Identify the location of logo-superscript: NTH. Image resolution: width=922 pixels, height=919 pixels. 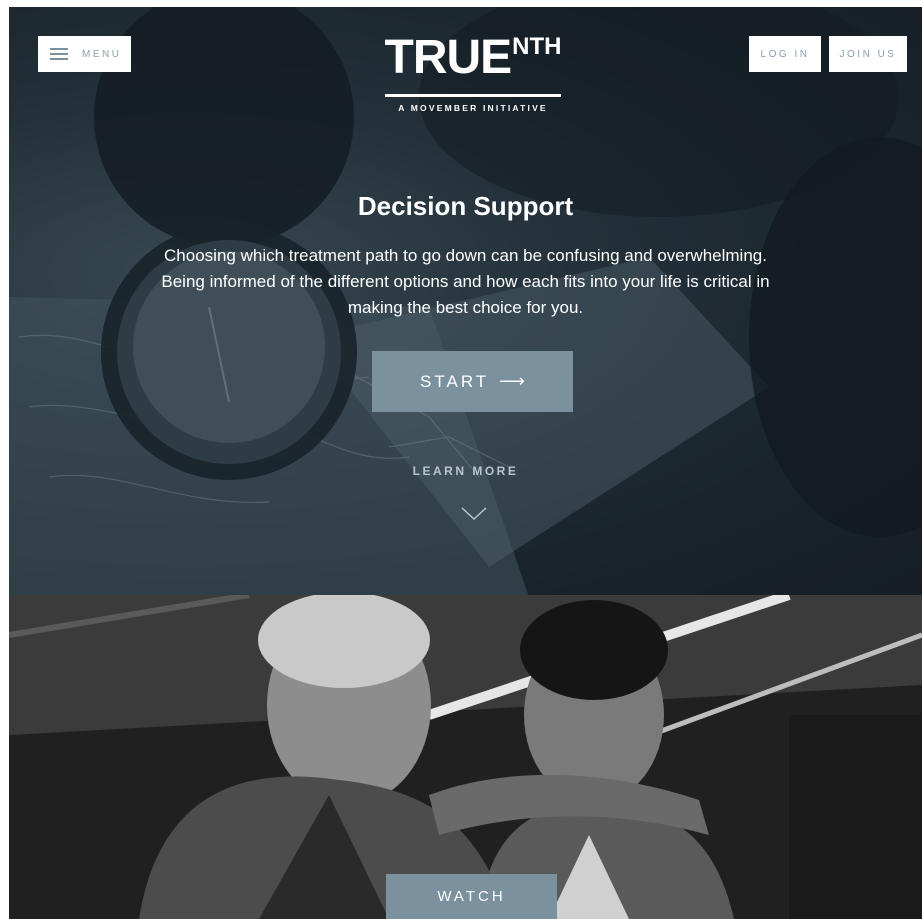
(537, 46).